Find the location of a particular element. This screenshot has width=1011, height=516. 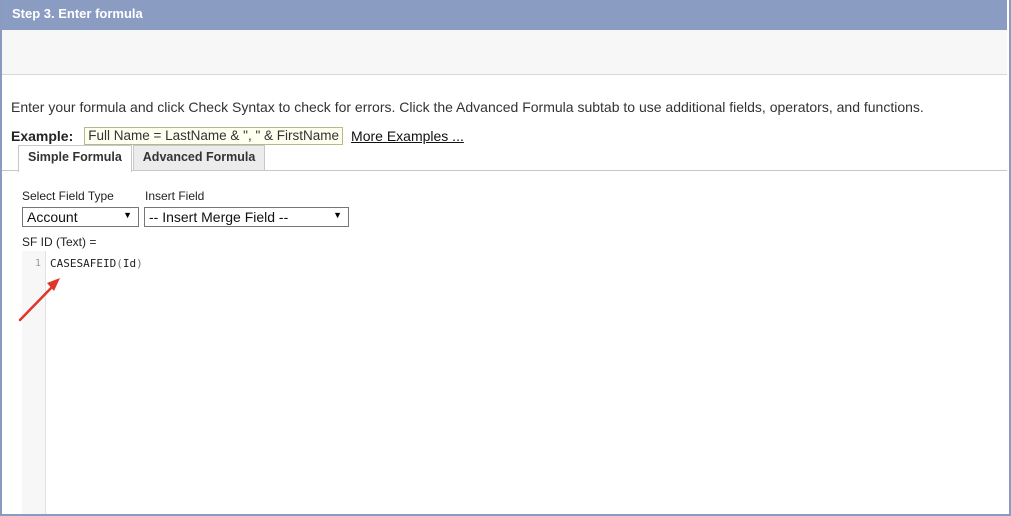

section-band is located at coordinates (504, 52).